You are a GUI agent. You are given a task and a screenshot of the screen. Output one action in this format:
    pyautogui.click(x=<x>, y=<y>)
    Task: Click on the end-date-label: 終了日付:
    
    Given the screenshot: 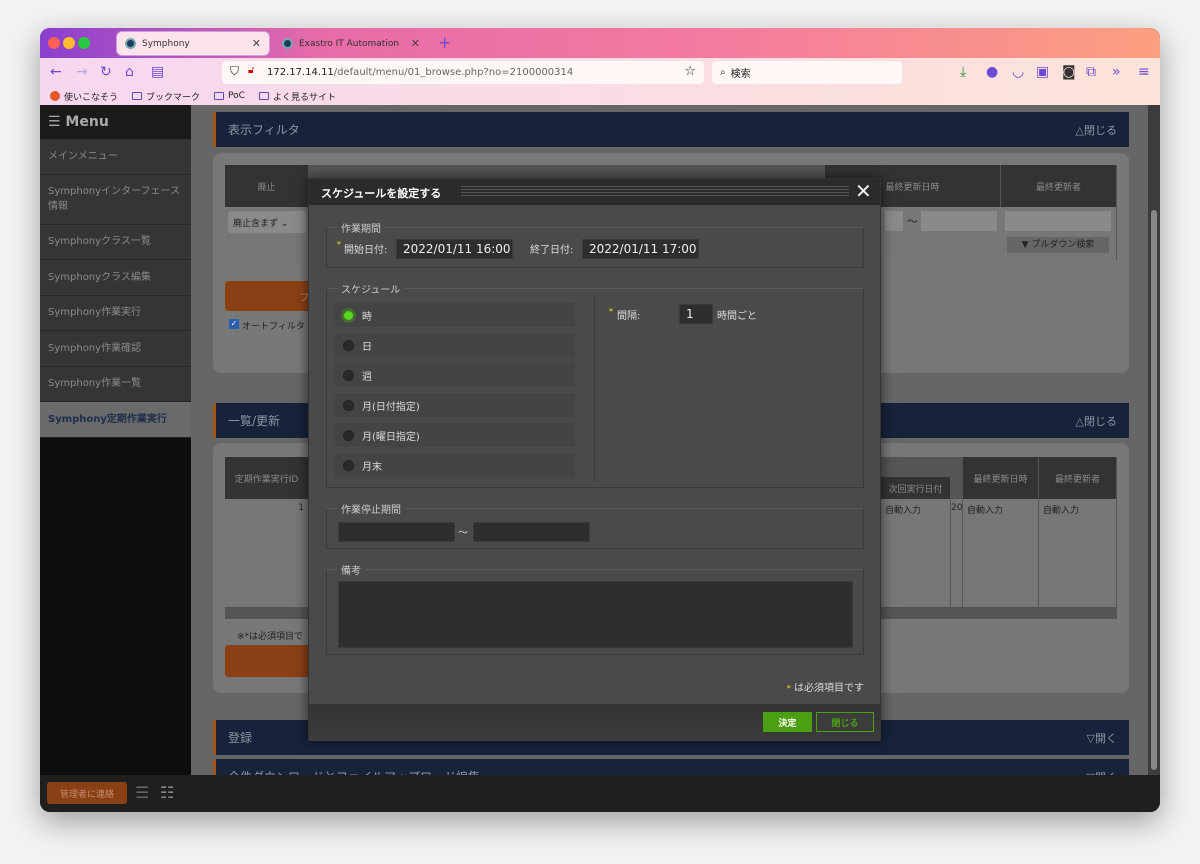 What is the action you would take?
    pyautogui.click(x=552, y=250)
    